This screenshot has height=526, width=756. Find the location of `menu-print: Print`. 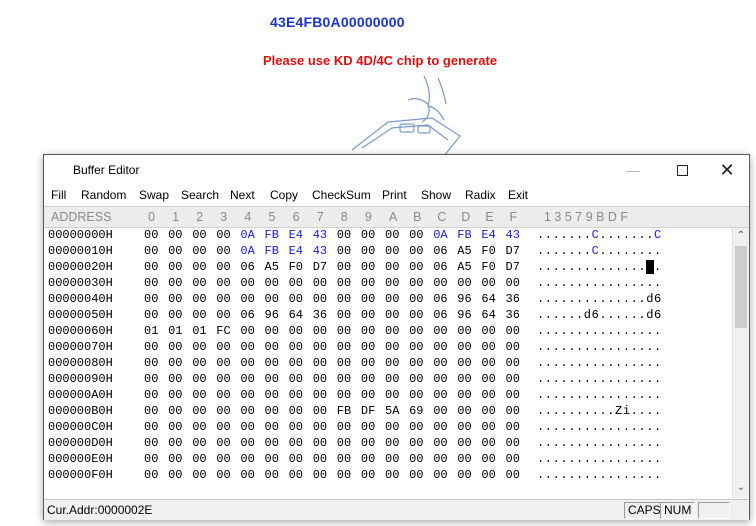

menu-print: Print is located at coordinates (394, 195).